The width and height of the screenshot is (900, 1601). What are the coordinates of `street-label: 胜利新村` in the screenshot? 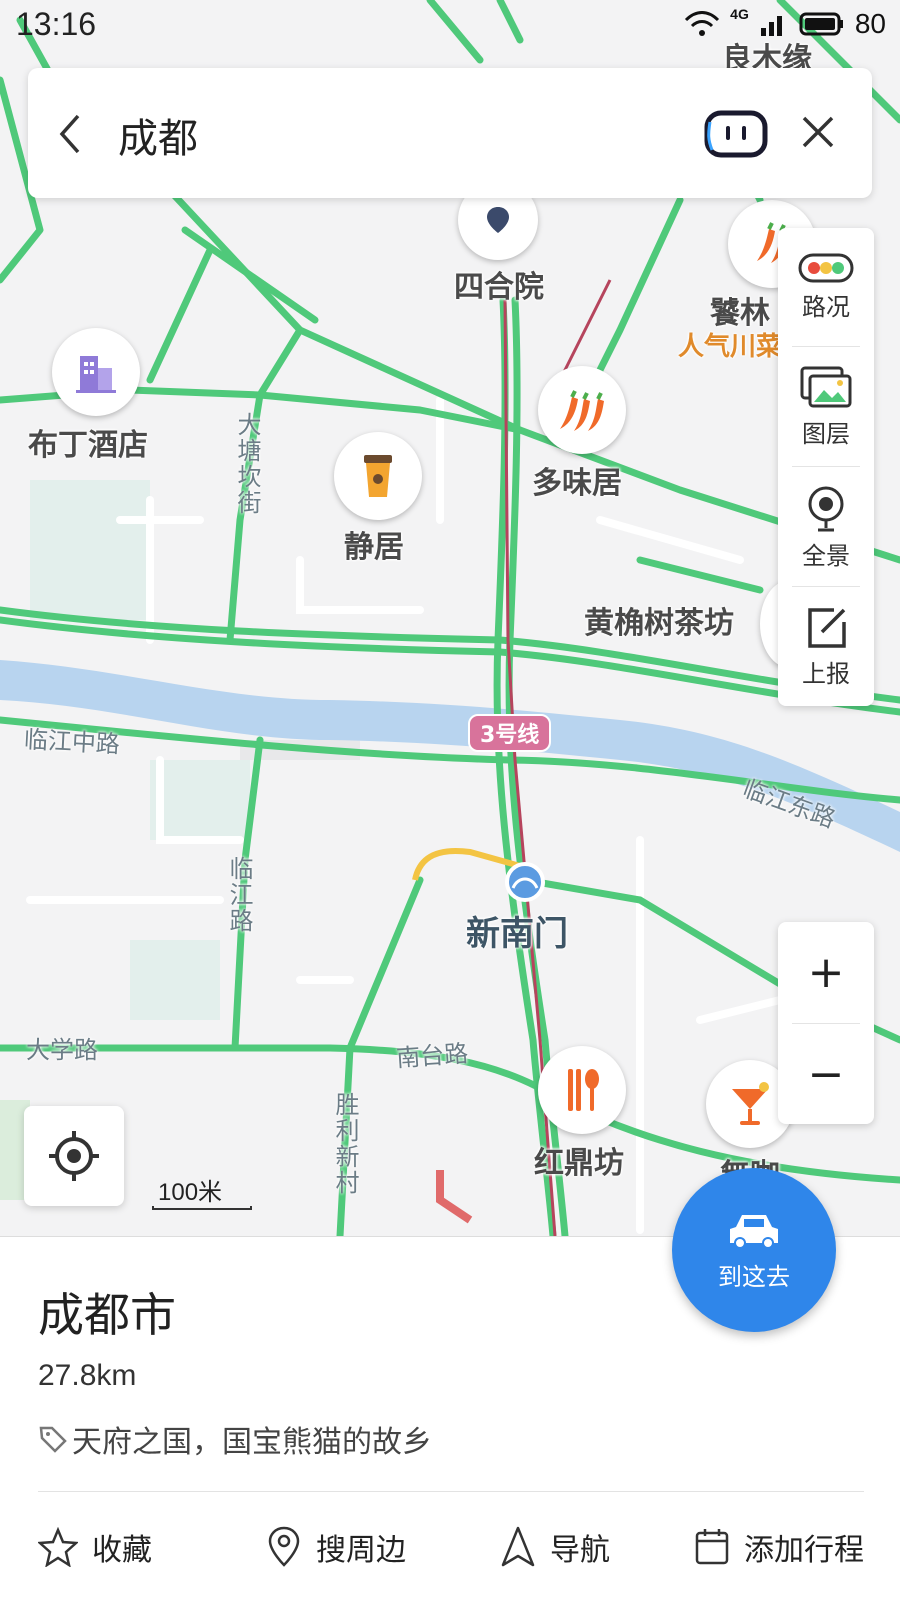 It's located at (345, 1144).